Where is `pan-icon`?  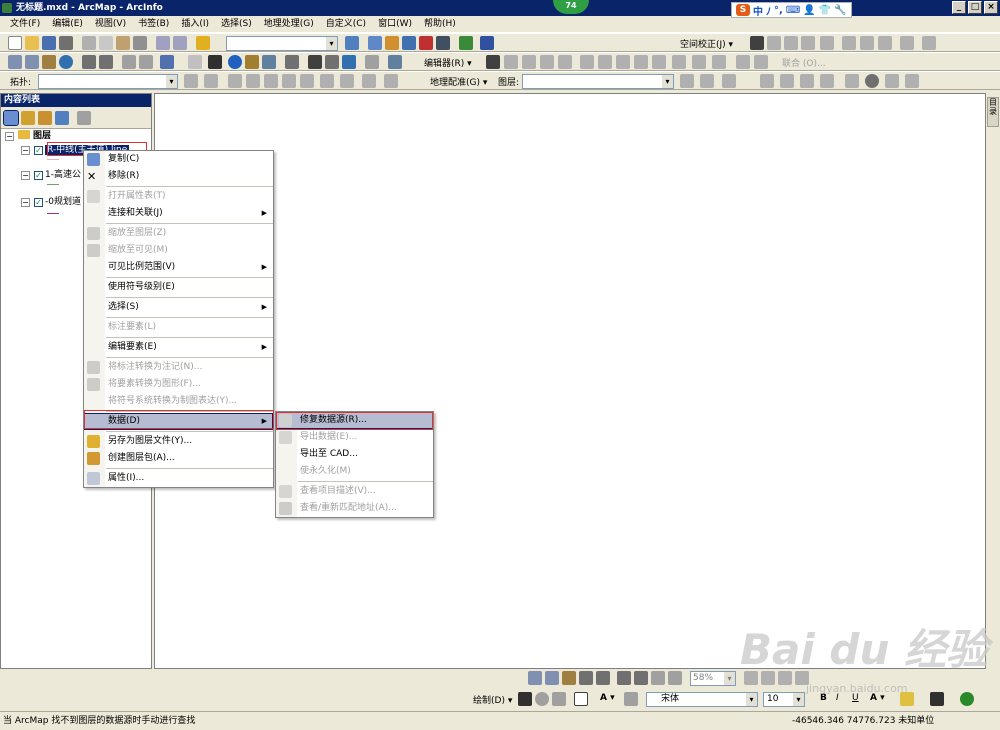
pan-icon is located at coordinates (49, 62).